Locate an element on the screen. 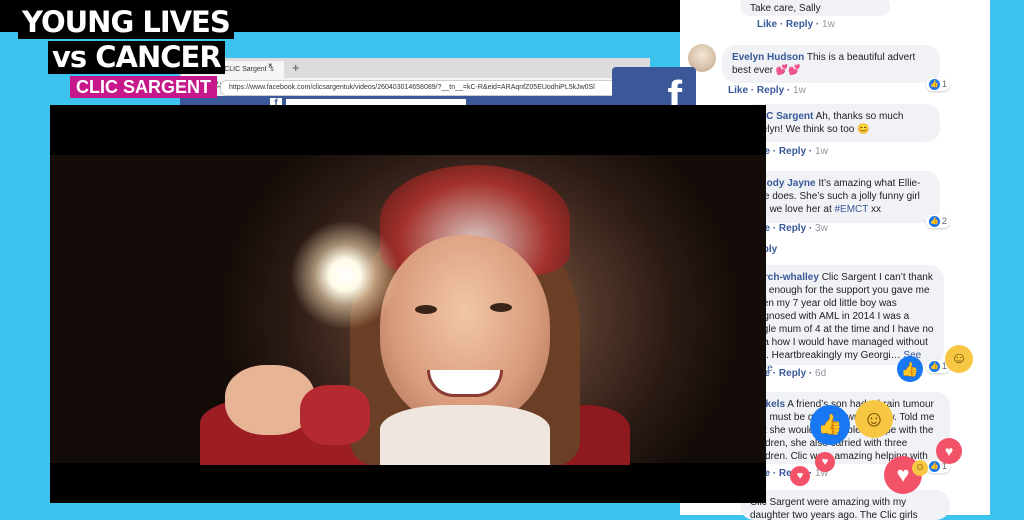 The image size is (1024, 520). new-tab-button: + is located at coordinates (296, 67).